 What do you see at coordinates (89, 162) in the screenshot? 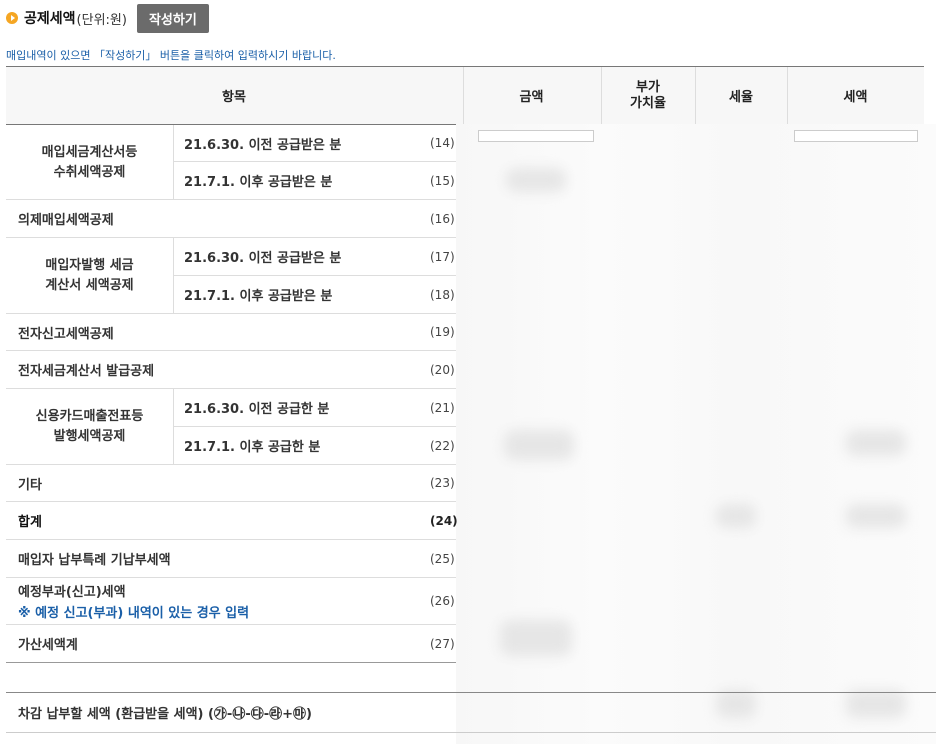
I see `group-purchase-invoice: 매입세금계산서등 수취세액공제` at bounding box center [89, 162].